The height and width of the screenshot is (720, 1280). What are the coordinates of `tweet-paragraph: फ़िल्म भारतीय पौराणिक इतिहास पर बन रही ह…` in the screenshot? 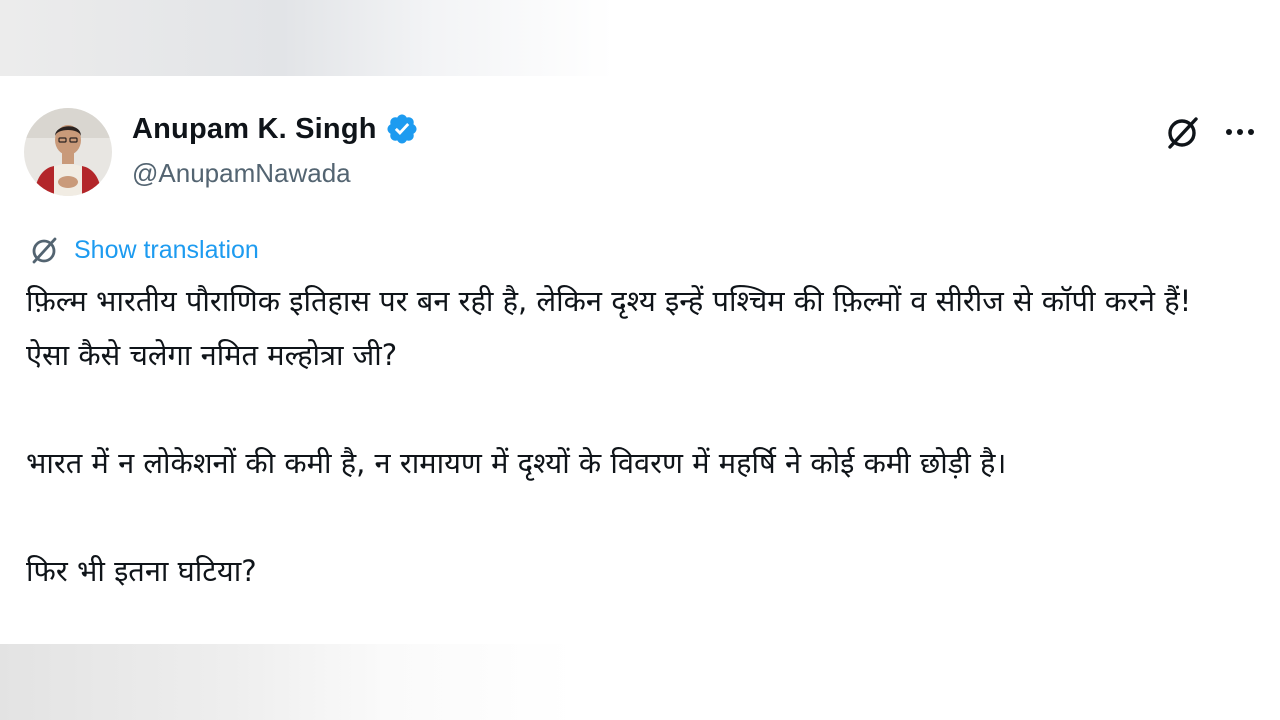 It's located at (609, 328).